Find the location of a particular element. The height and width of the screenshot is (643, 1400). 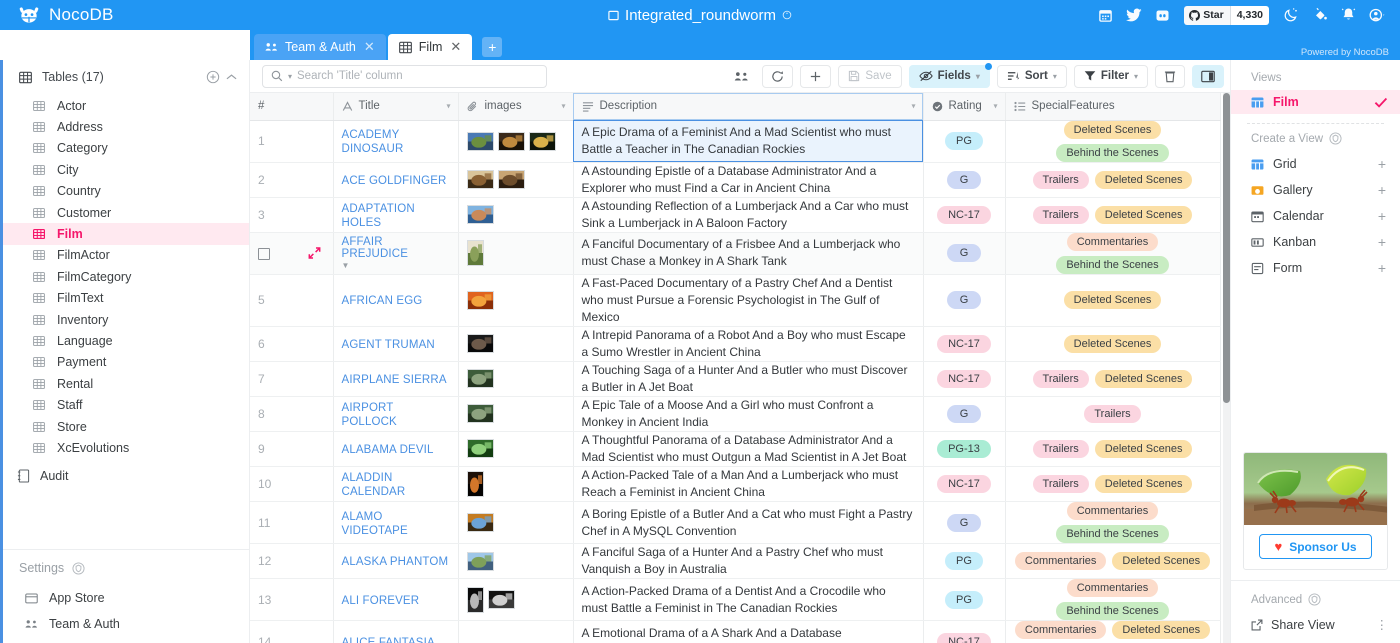

sort-button: Sort ▾ is located at coordinates (1031, 76).